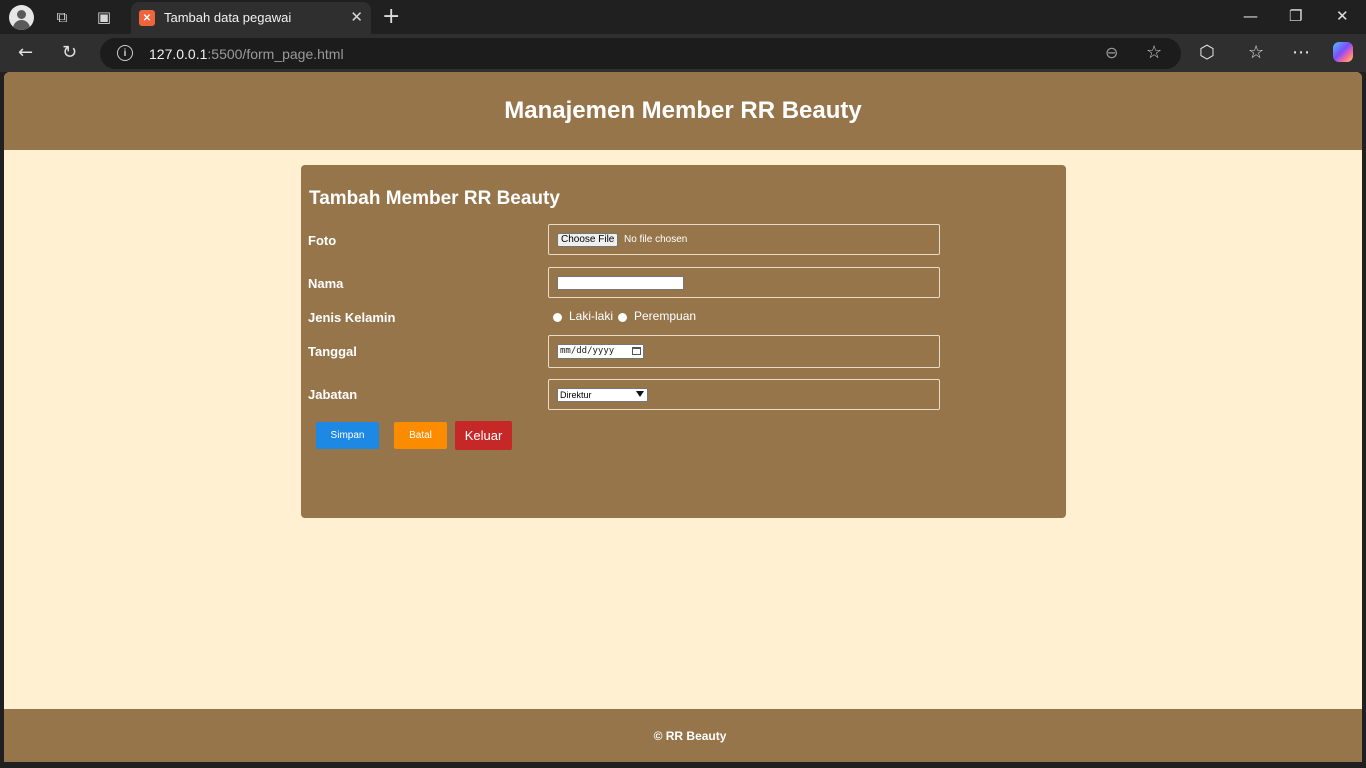  What do you see at coordinates (683, 17) in the screenshot?
I see `browser-tab-strip: ⧉ ▣ ✕ Tambah data pegawai ✕ + — ❐ ✕` at bounding box center [683, 17].